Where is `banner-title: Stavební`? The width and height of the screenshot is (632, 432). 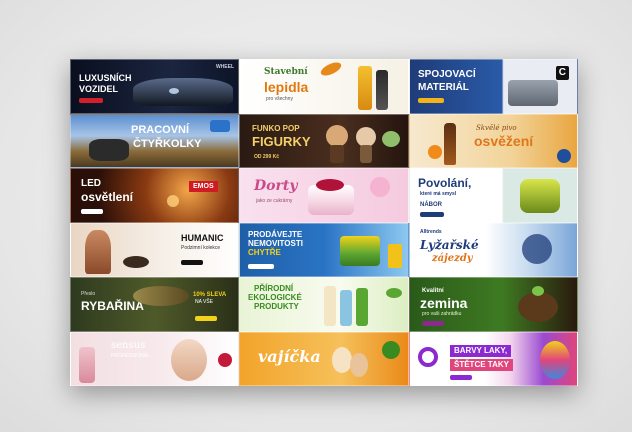 banner-title: Stavební is located at coordinates (286, 72).